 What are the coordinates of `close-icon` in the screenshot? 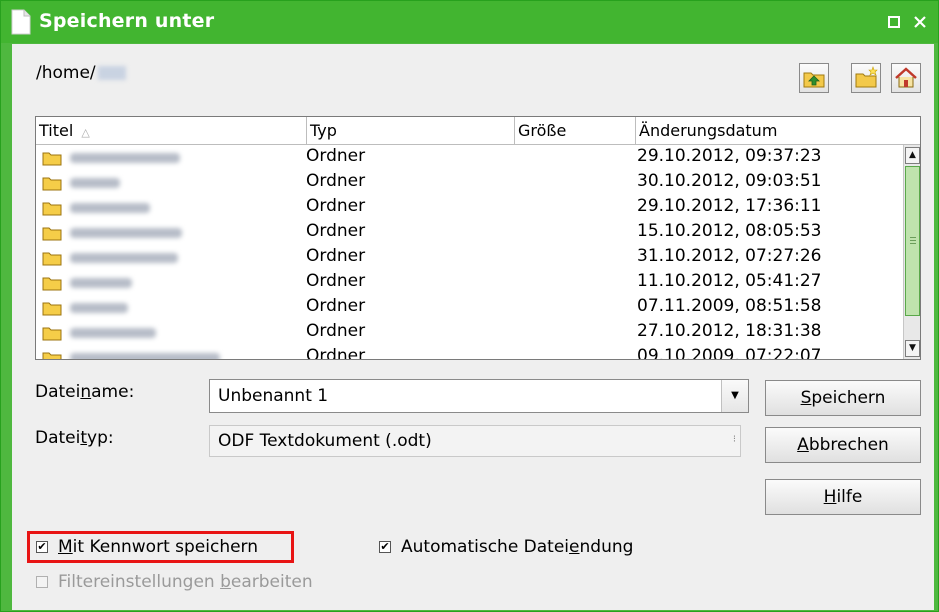 It's located at (920, 22).